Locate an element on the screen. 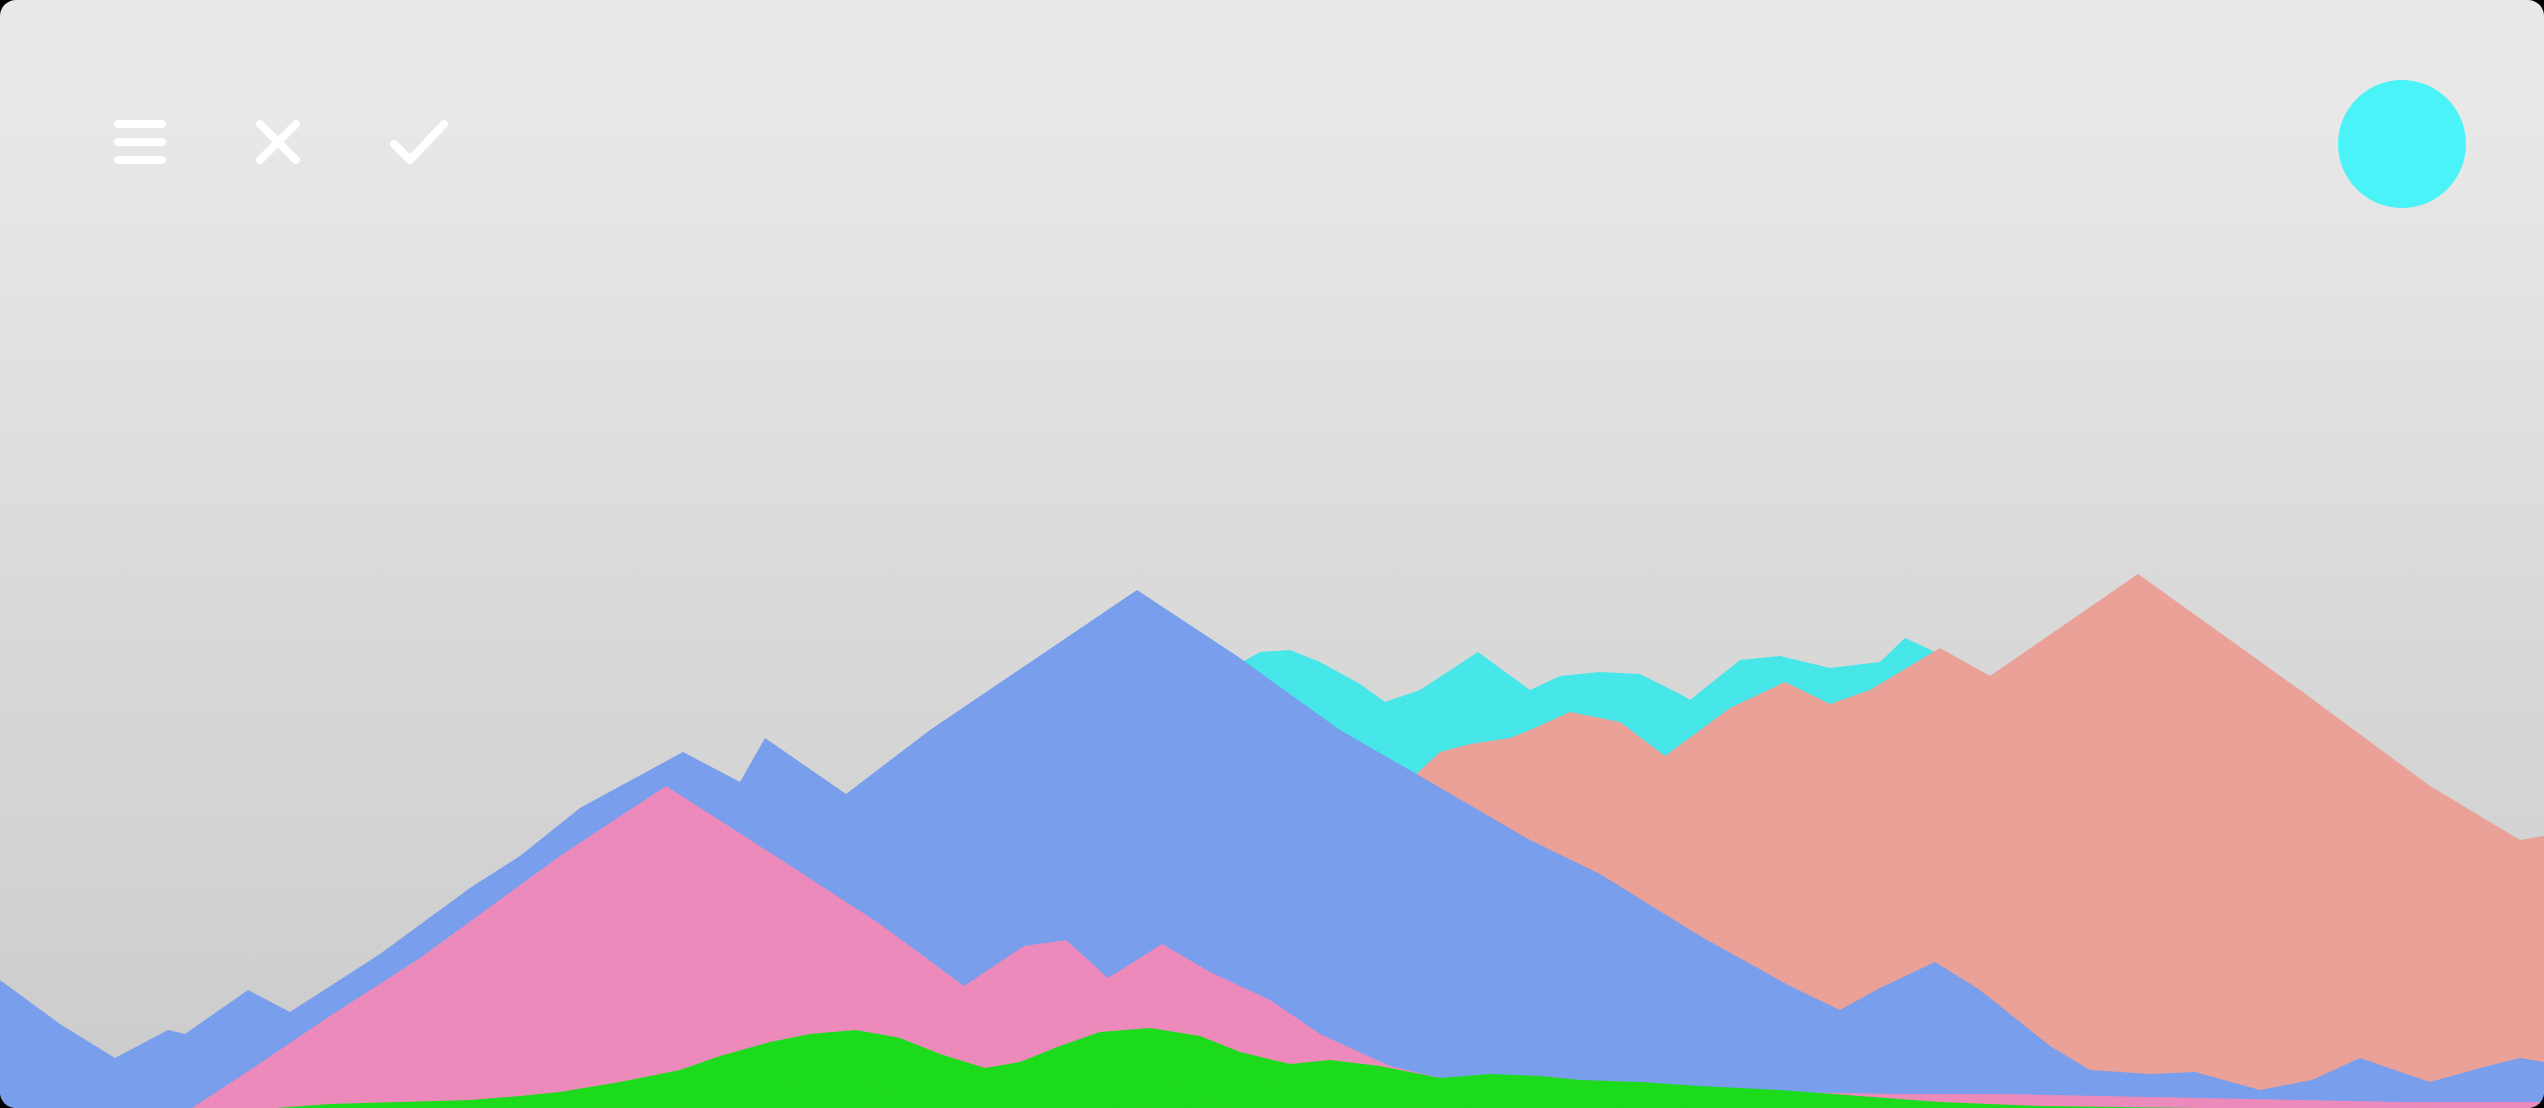 This screenshot has width=2544, height=1108. menu-icon is located at coordinates (140, 142).